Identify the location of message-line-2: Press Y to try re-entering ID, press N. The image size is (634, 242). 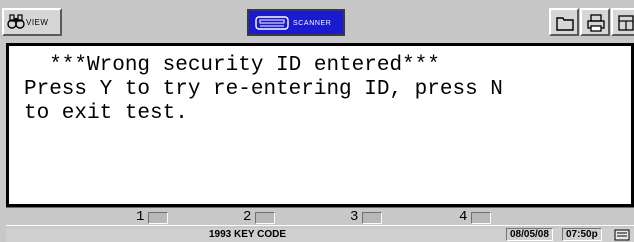
(263, 89).